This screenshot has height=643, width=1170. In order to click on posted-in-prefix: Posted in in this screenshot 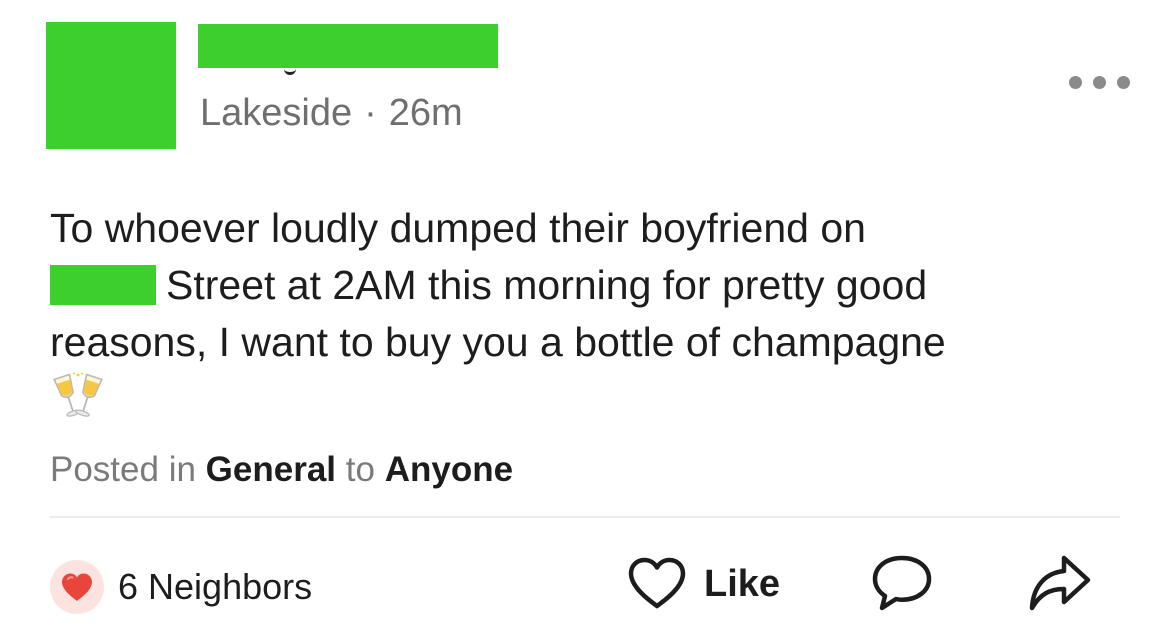, I will do `click(123, 469)`.